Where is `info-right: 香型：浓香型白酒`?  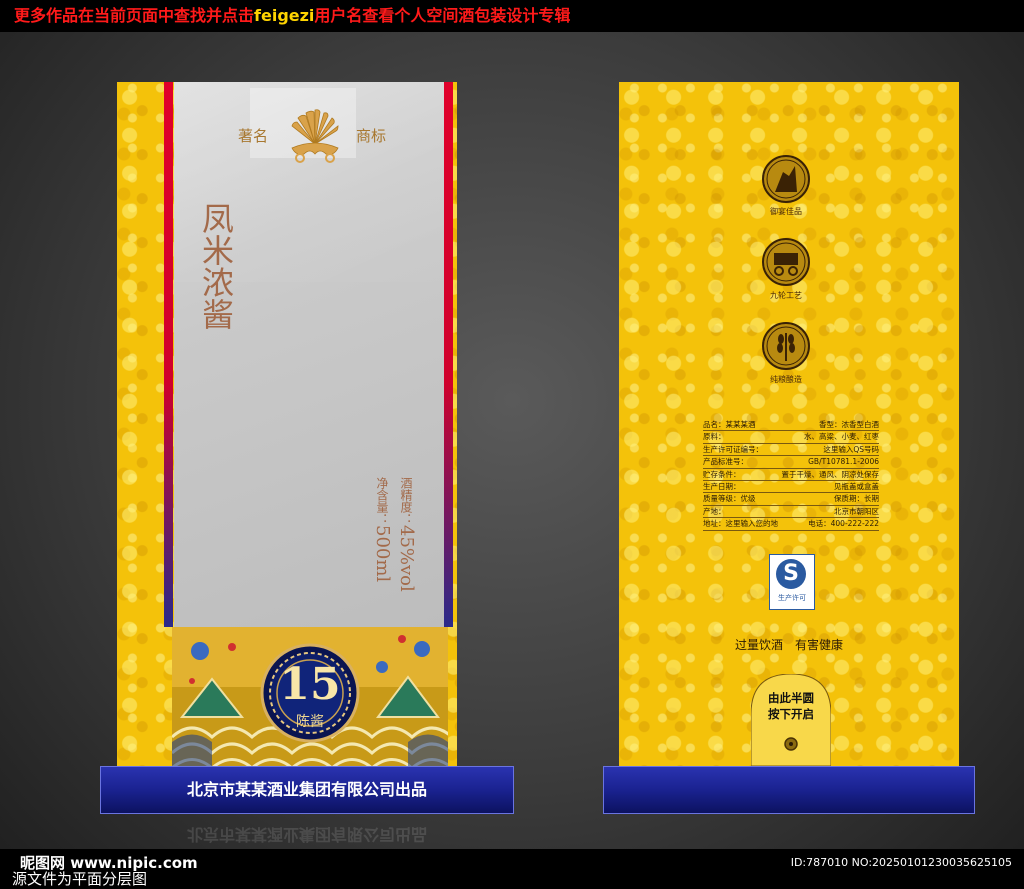
info-right: 香型：浓香型白酒 is located at coordinates (849, 424).